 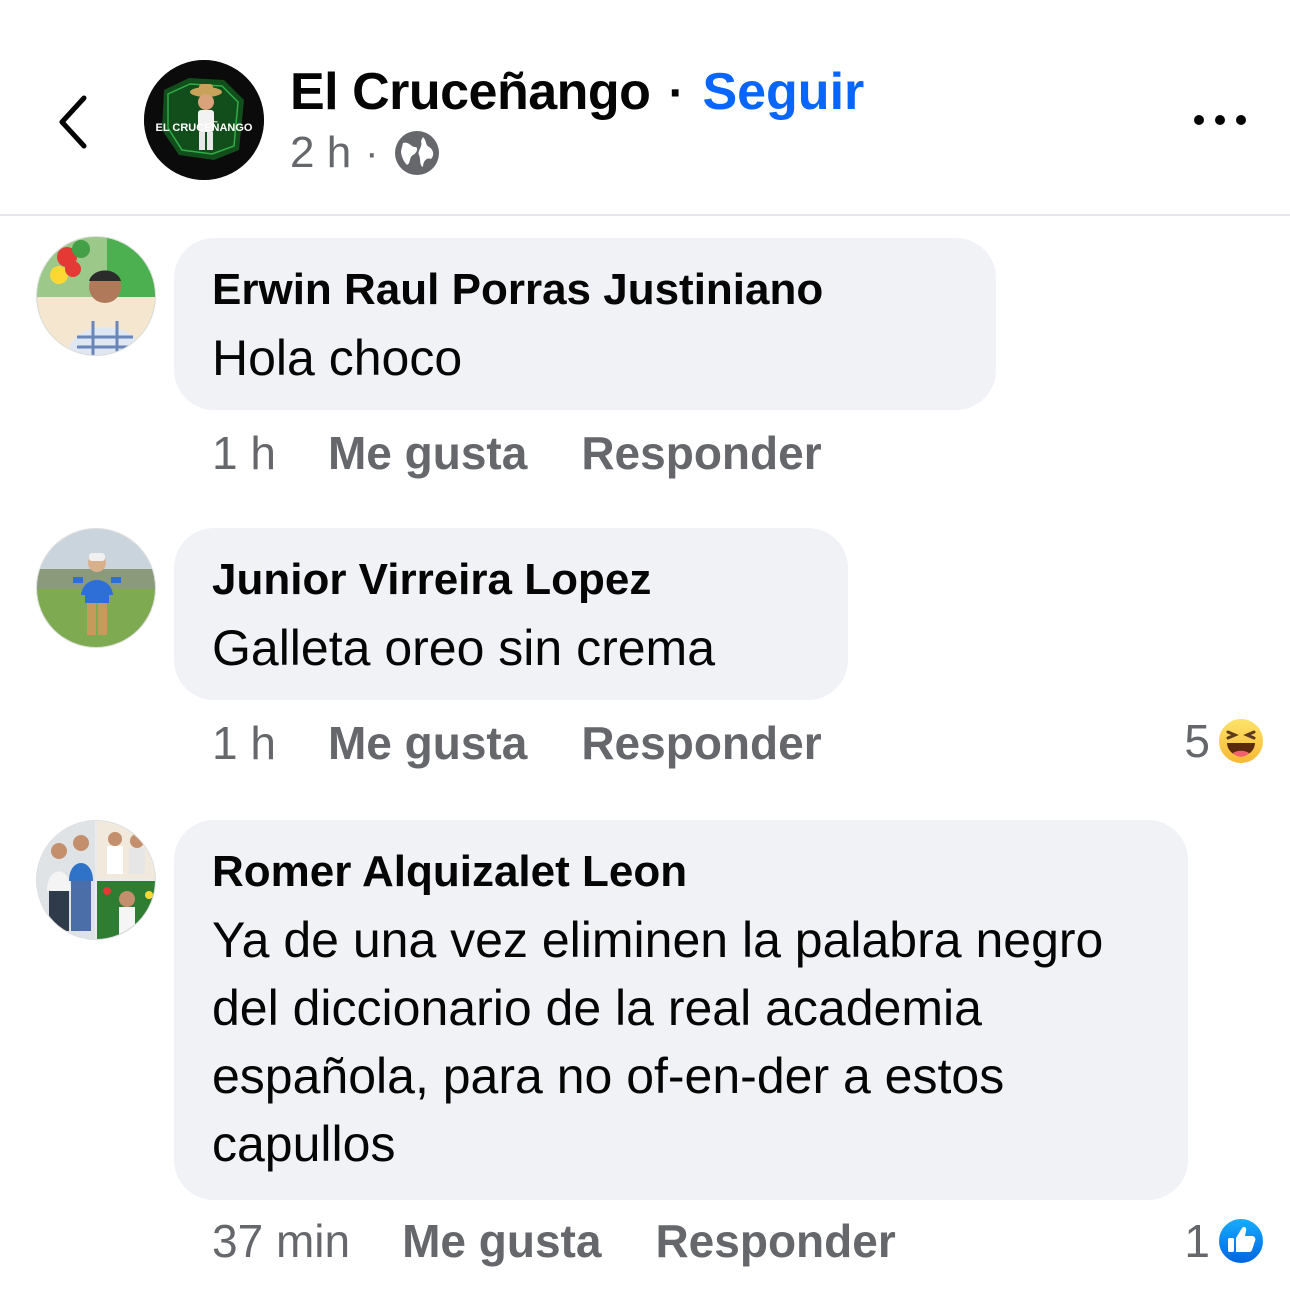 I want to click on follow-button: Seguir, so click(x=783, y=92).